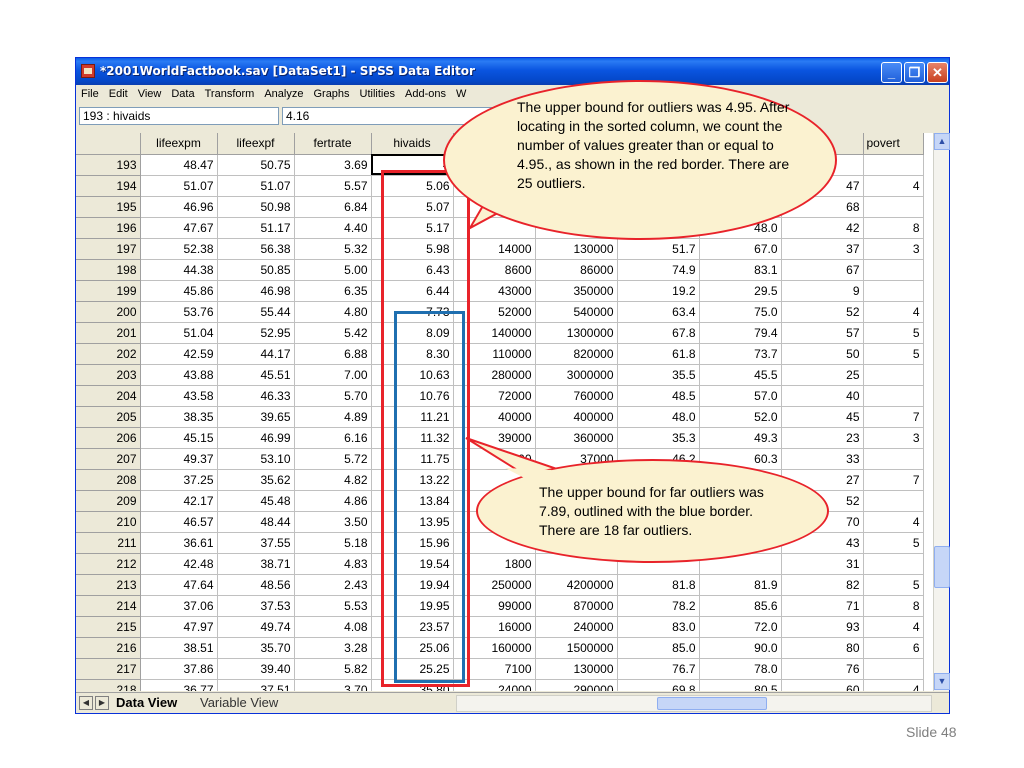  Describe the element at coordinates (931, 732) in the screenshot. I see `slide-number: Slide 48` at that location.